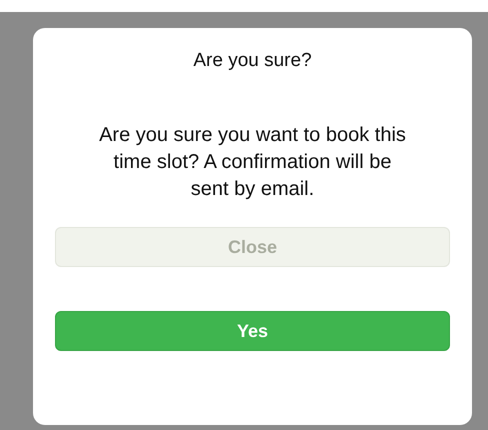  I want to click on confirm-button: Yes, so click(252, 331).